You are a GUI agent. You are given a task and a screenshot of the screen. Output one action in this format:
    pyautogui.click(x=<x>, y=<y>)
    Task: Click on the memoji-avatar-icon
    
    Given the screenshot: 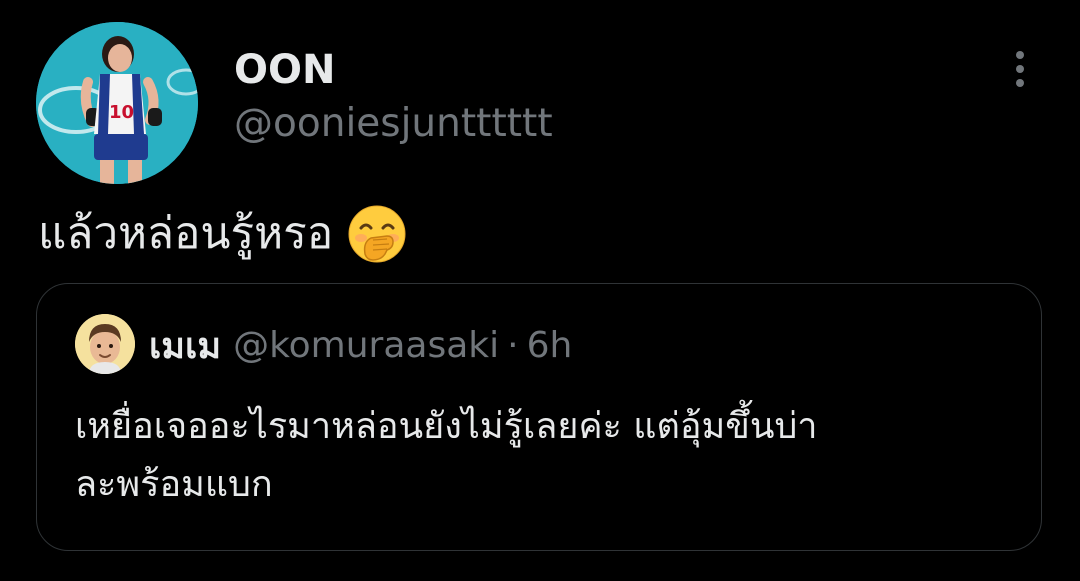 What is the action you would take?
    pyautogui.click(x=105, y=344)
    